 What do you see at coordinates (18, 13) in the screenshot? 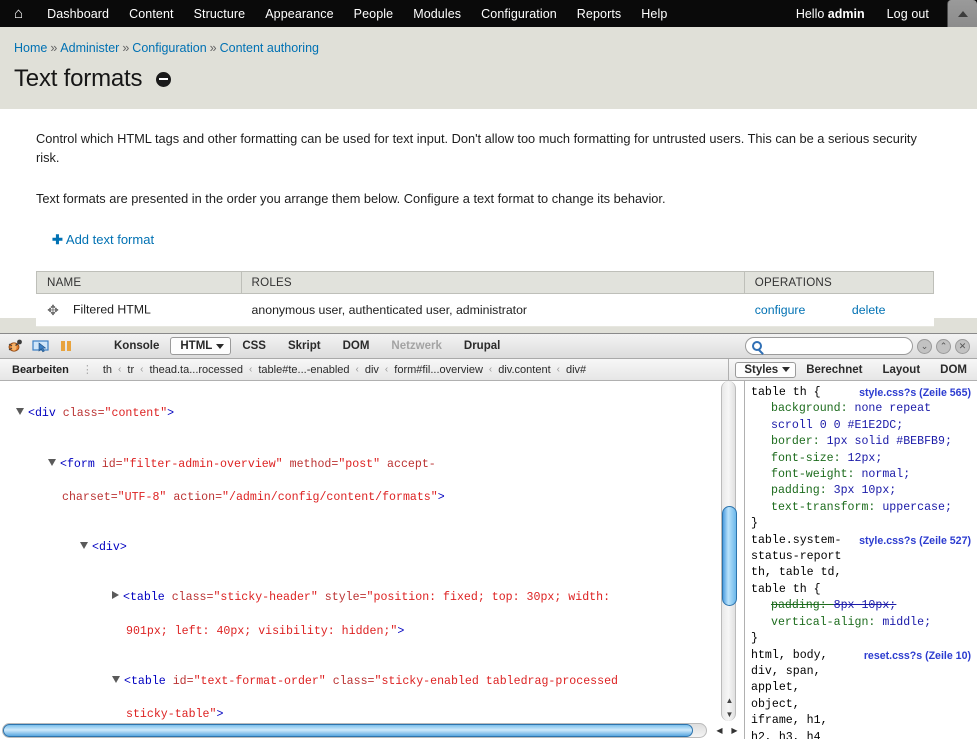
I see `home-icon: ⌂` at bounding box center [18, 13].